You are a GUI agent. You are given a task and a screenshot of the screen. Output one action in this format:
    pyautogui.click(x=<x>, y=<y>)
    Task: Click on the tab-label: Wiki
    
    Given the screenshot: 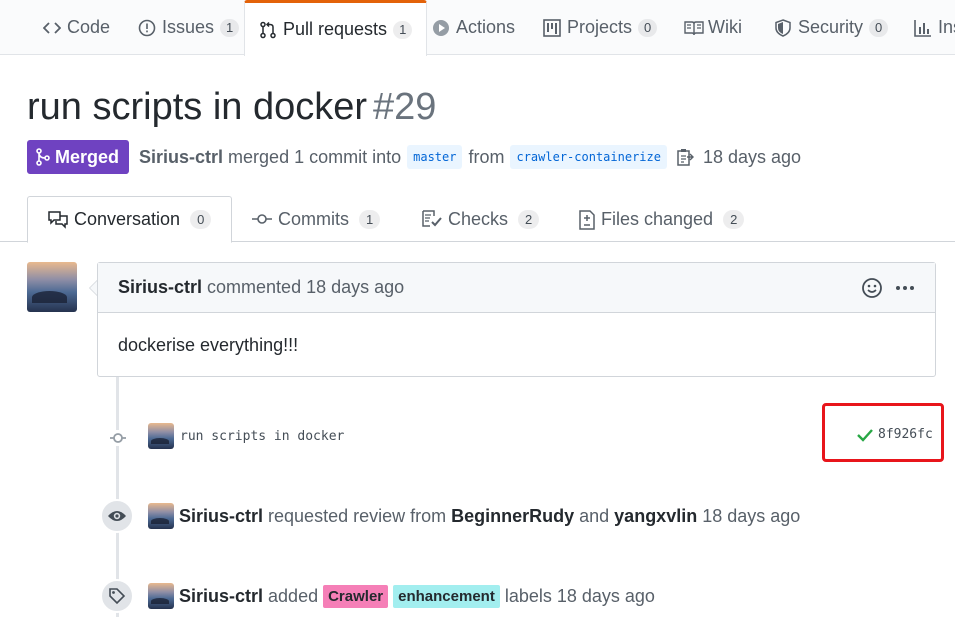 What is the action you would take?
    pyautogui.click(x=725, y=27)
    